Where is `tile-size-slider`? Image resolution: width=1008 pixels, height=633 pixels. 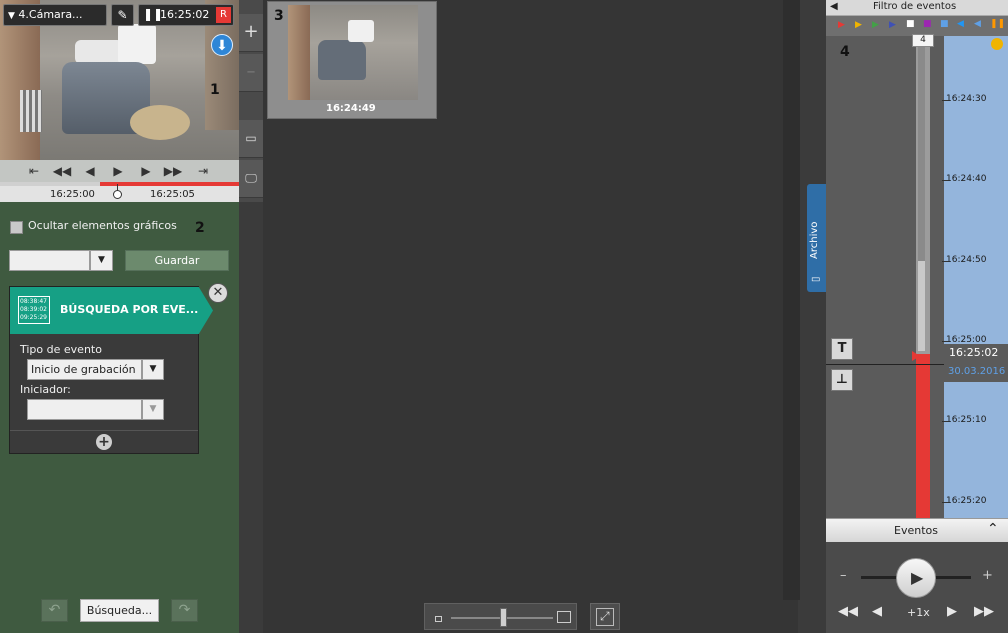
tile-size-slider is located at coordinates (500, 616).